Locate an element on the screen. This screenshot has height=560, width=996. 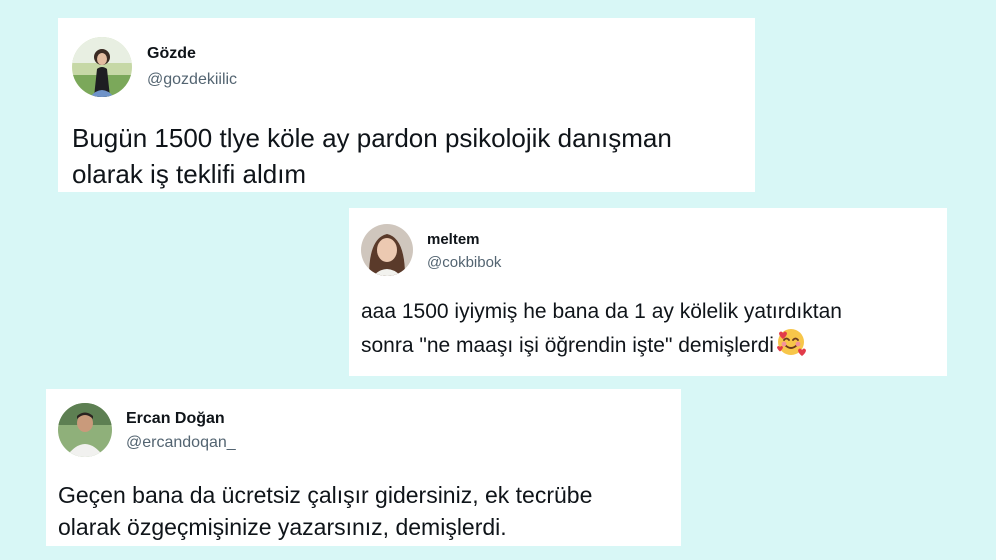
username-handle: @cokbibok is located at coordinates (464, 262).